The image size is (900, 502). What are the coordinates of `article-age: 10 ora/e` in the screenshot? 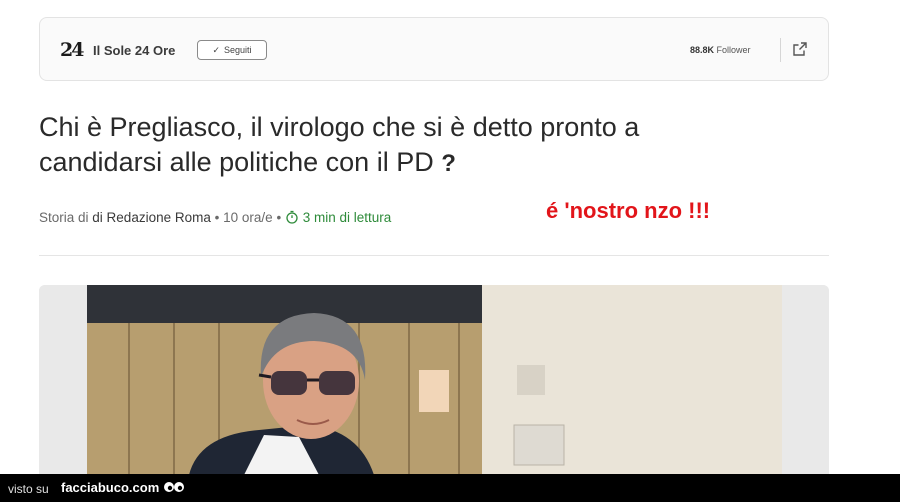 It's located at (248, 217).